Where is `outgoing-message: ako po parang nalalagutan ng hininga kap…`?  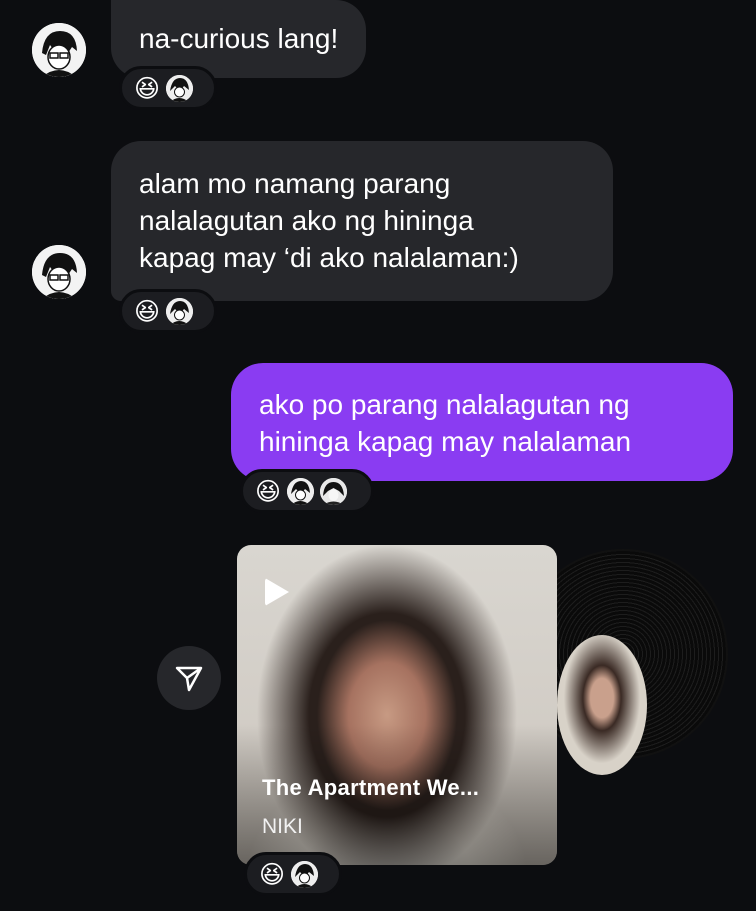
outgoing-message: ako po parang nalalagutan ng hininga kap… is located at coordinates (482, 422).